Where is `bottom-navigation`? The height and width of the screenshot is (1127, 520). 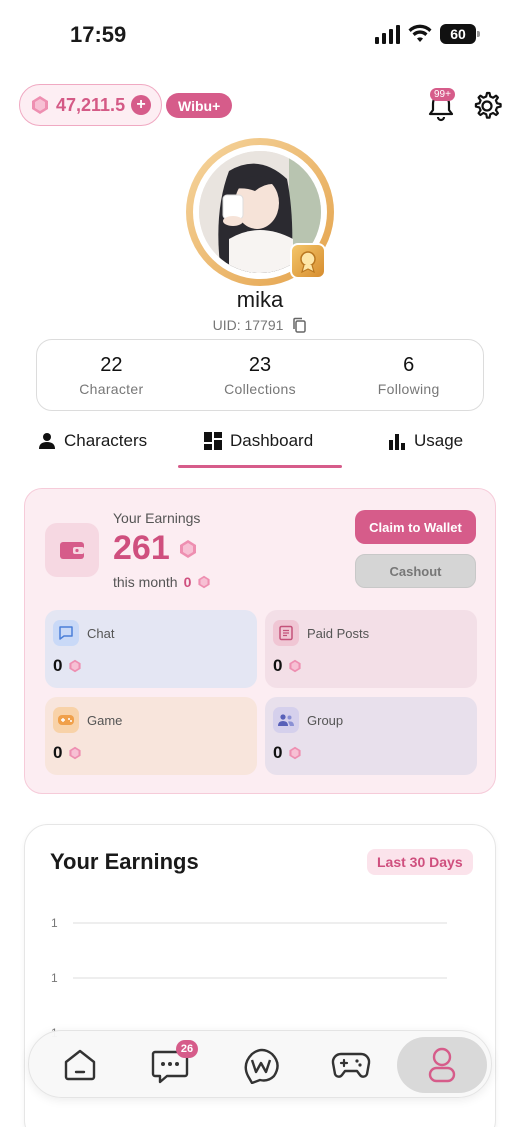
bottom-navigation is located at coordinates (260, 1064).